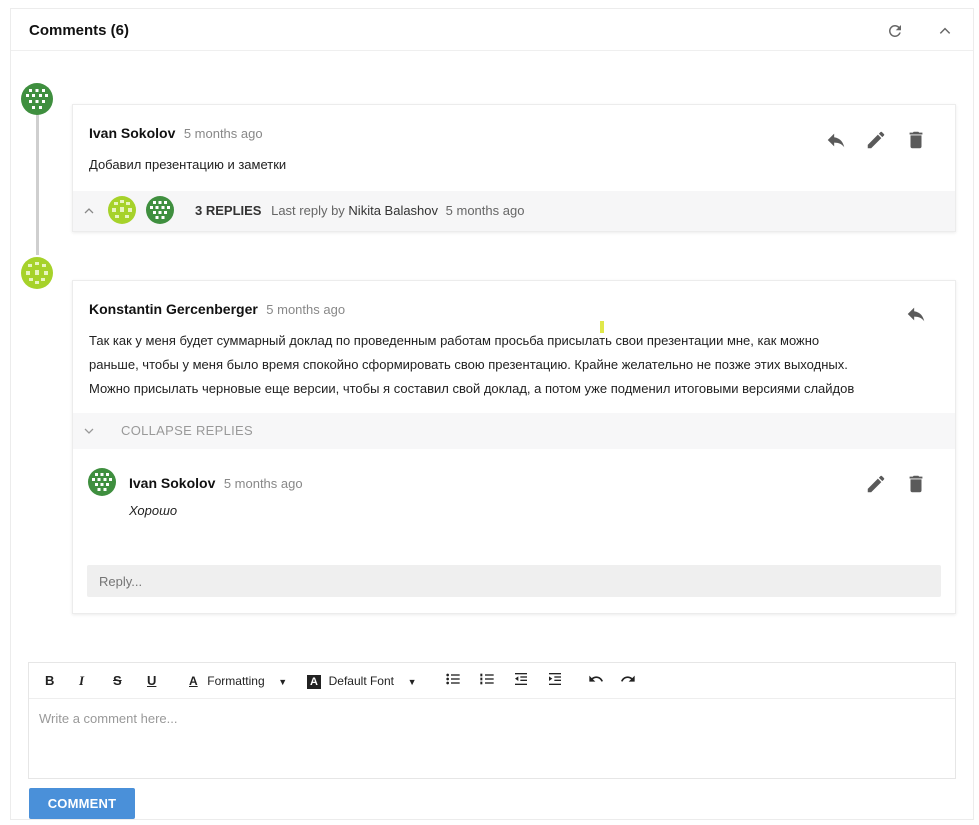  I want to click on font-dropdown: A Default Font ▼, so click(367, 681).